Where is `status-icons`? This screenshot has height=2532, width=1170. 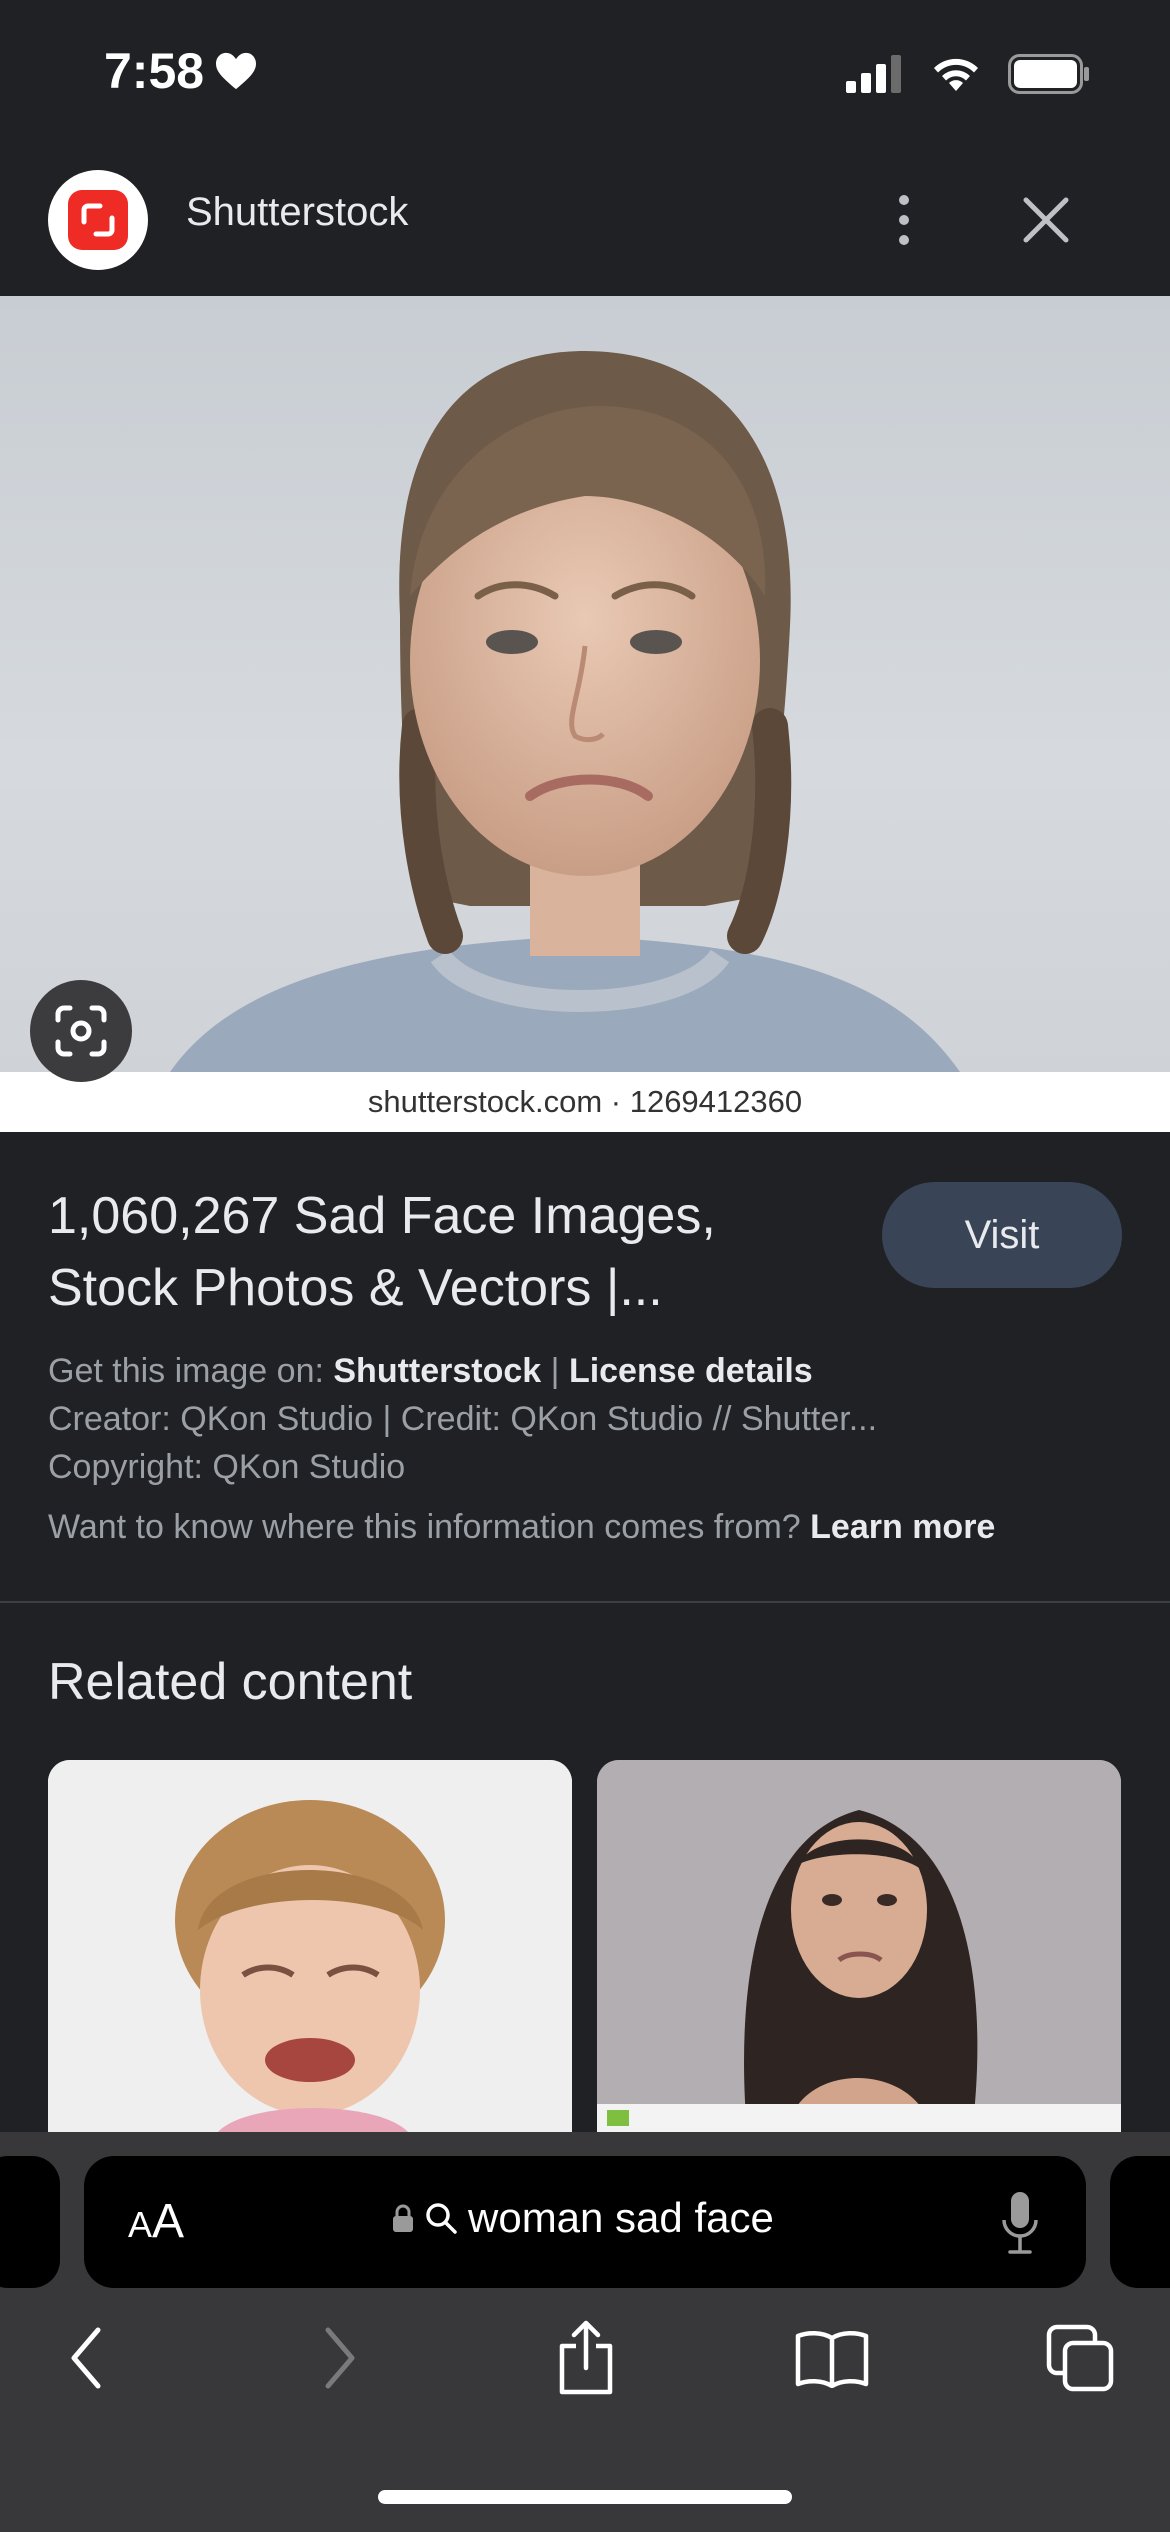 status-icons is located at coordinates (968, 74).